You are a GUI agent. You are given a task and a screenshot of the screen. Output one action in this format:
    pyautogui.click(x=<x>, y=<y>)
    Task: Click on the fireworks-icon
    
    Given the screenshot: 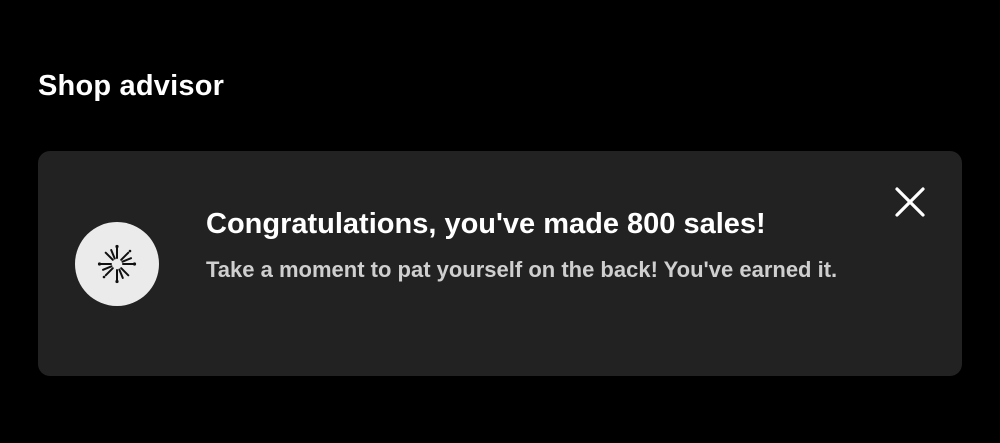 What is the action you would take?
    pyautogui.click(x=117, y=264)
    